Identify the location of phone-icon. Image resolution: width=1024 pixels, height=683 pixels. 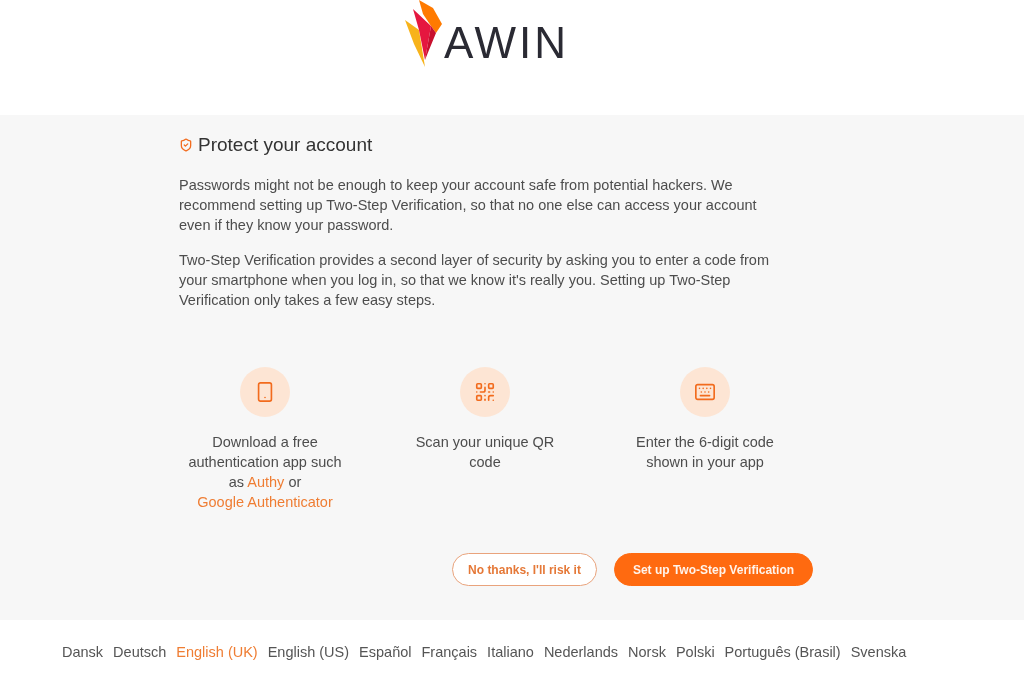
(265, 392).